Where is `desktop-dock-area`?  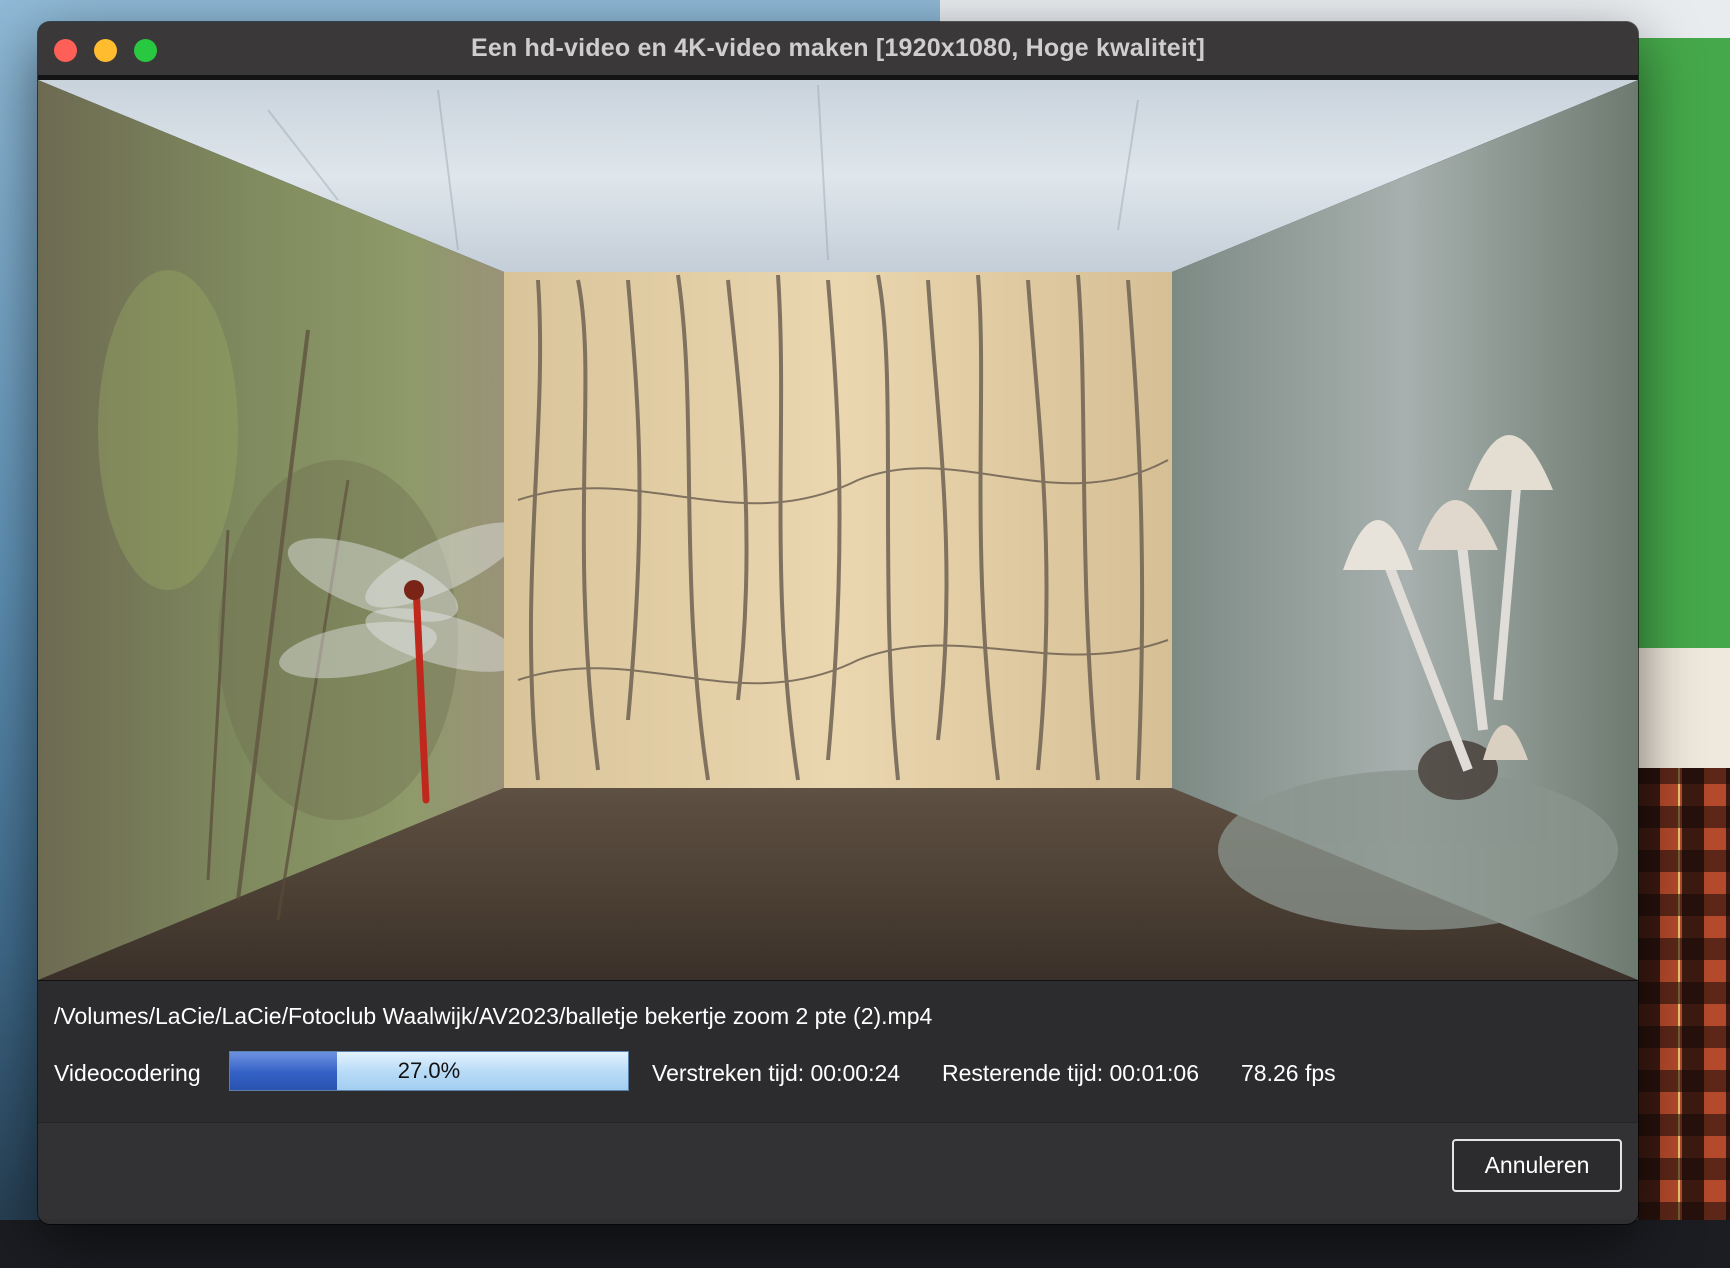 desktop-dock-area is located at coordinates (865, 1244).